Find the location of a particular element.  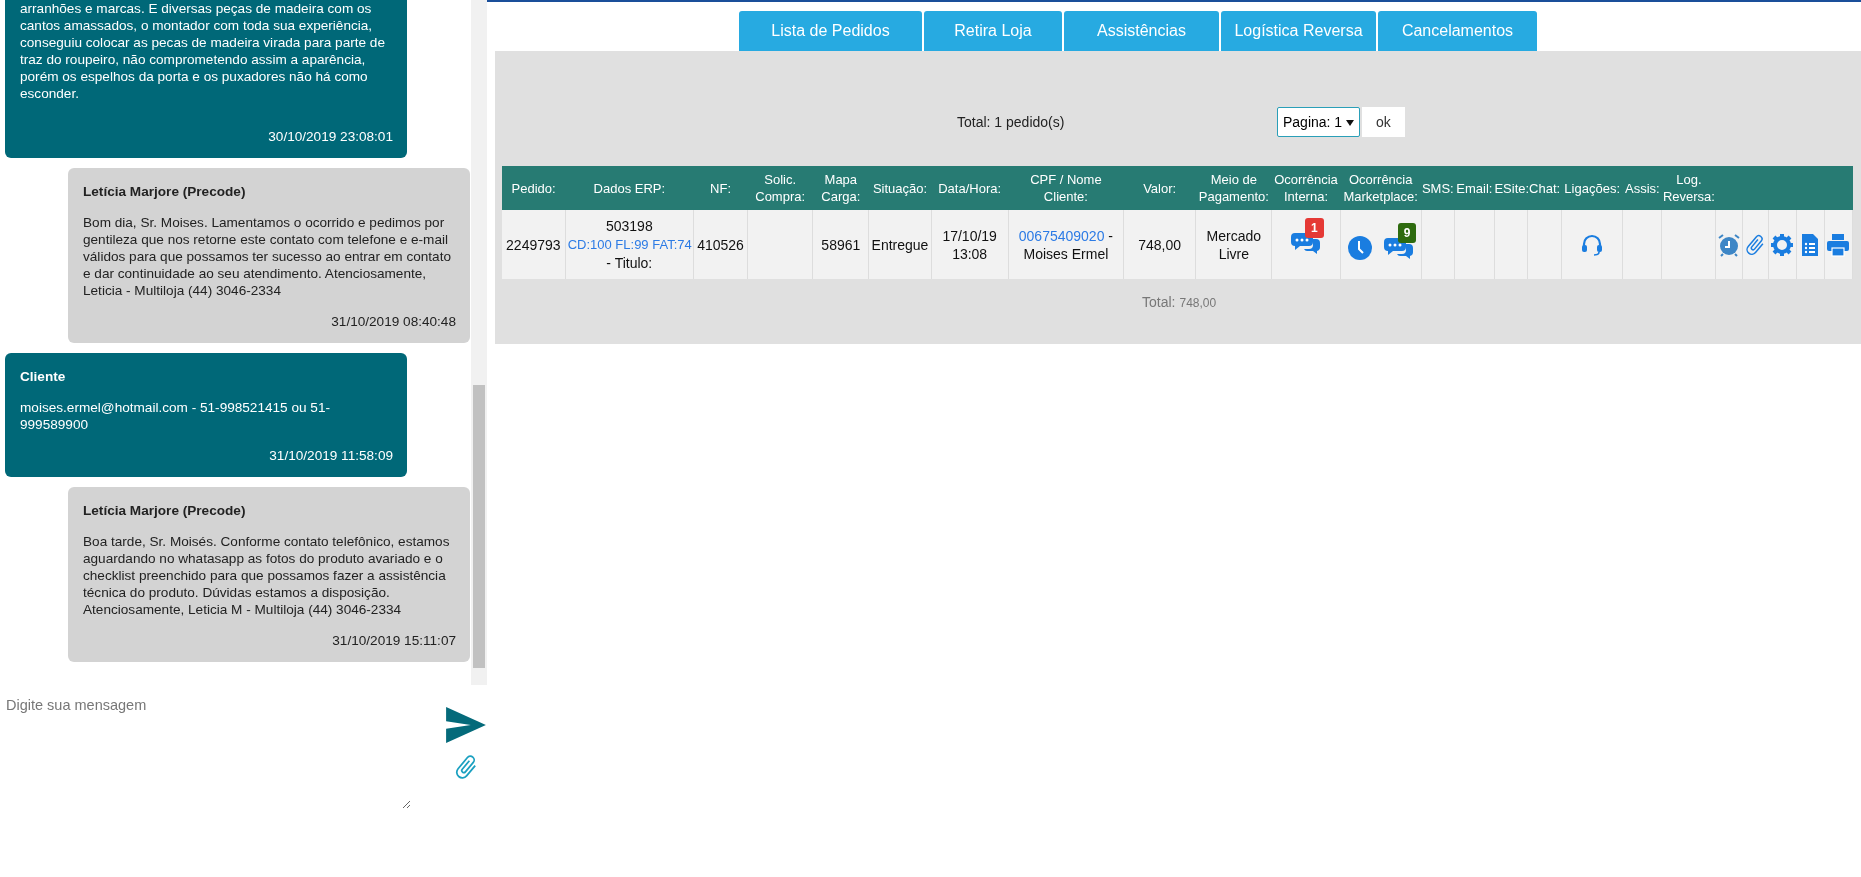

cpf-link: 00675409020 is located at coordinates (1061, 235).